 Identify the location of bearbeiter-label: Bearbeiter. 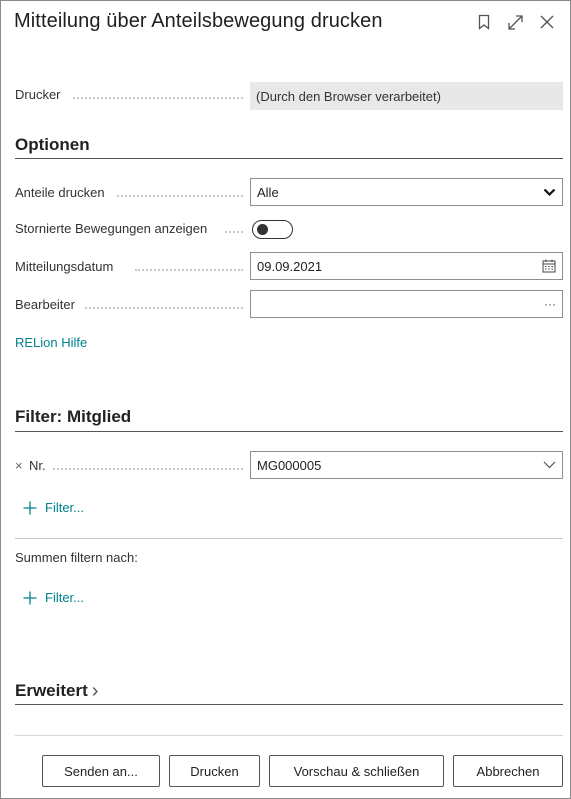
(45, 304).